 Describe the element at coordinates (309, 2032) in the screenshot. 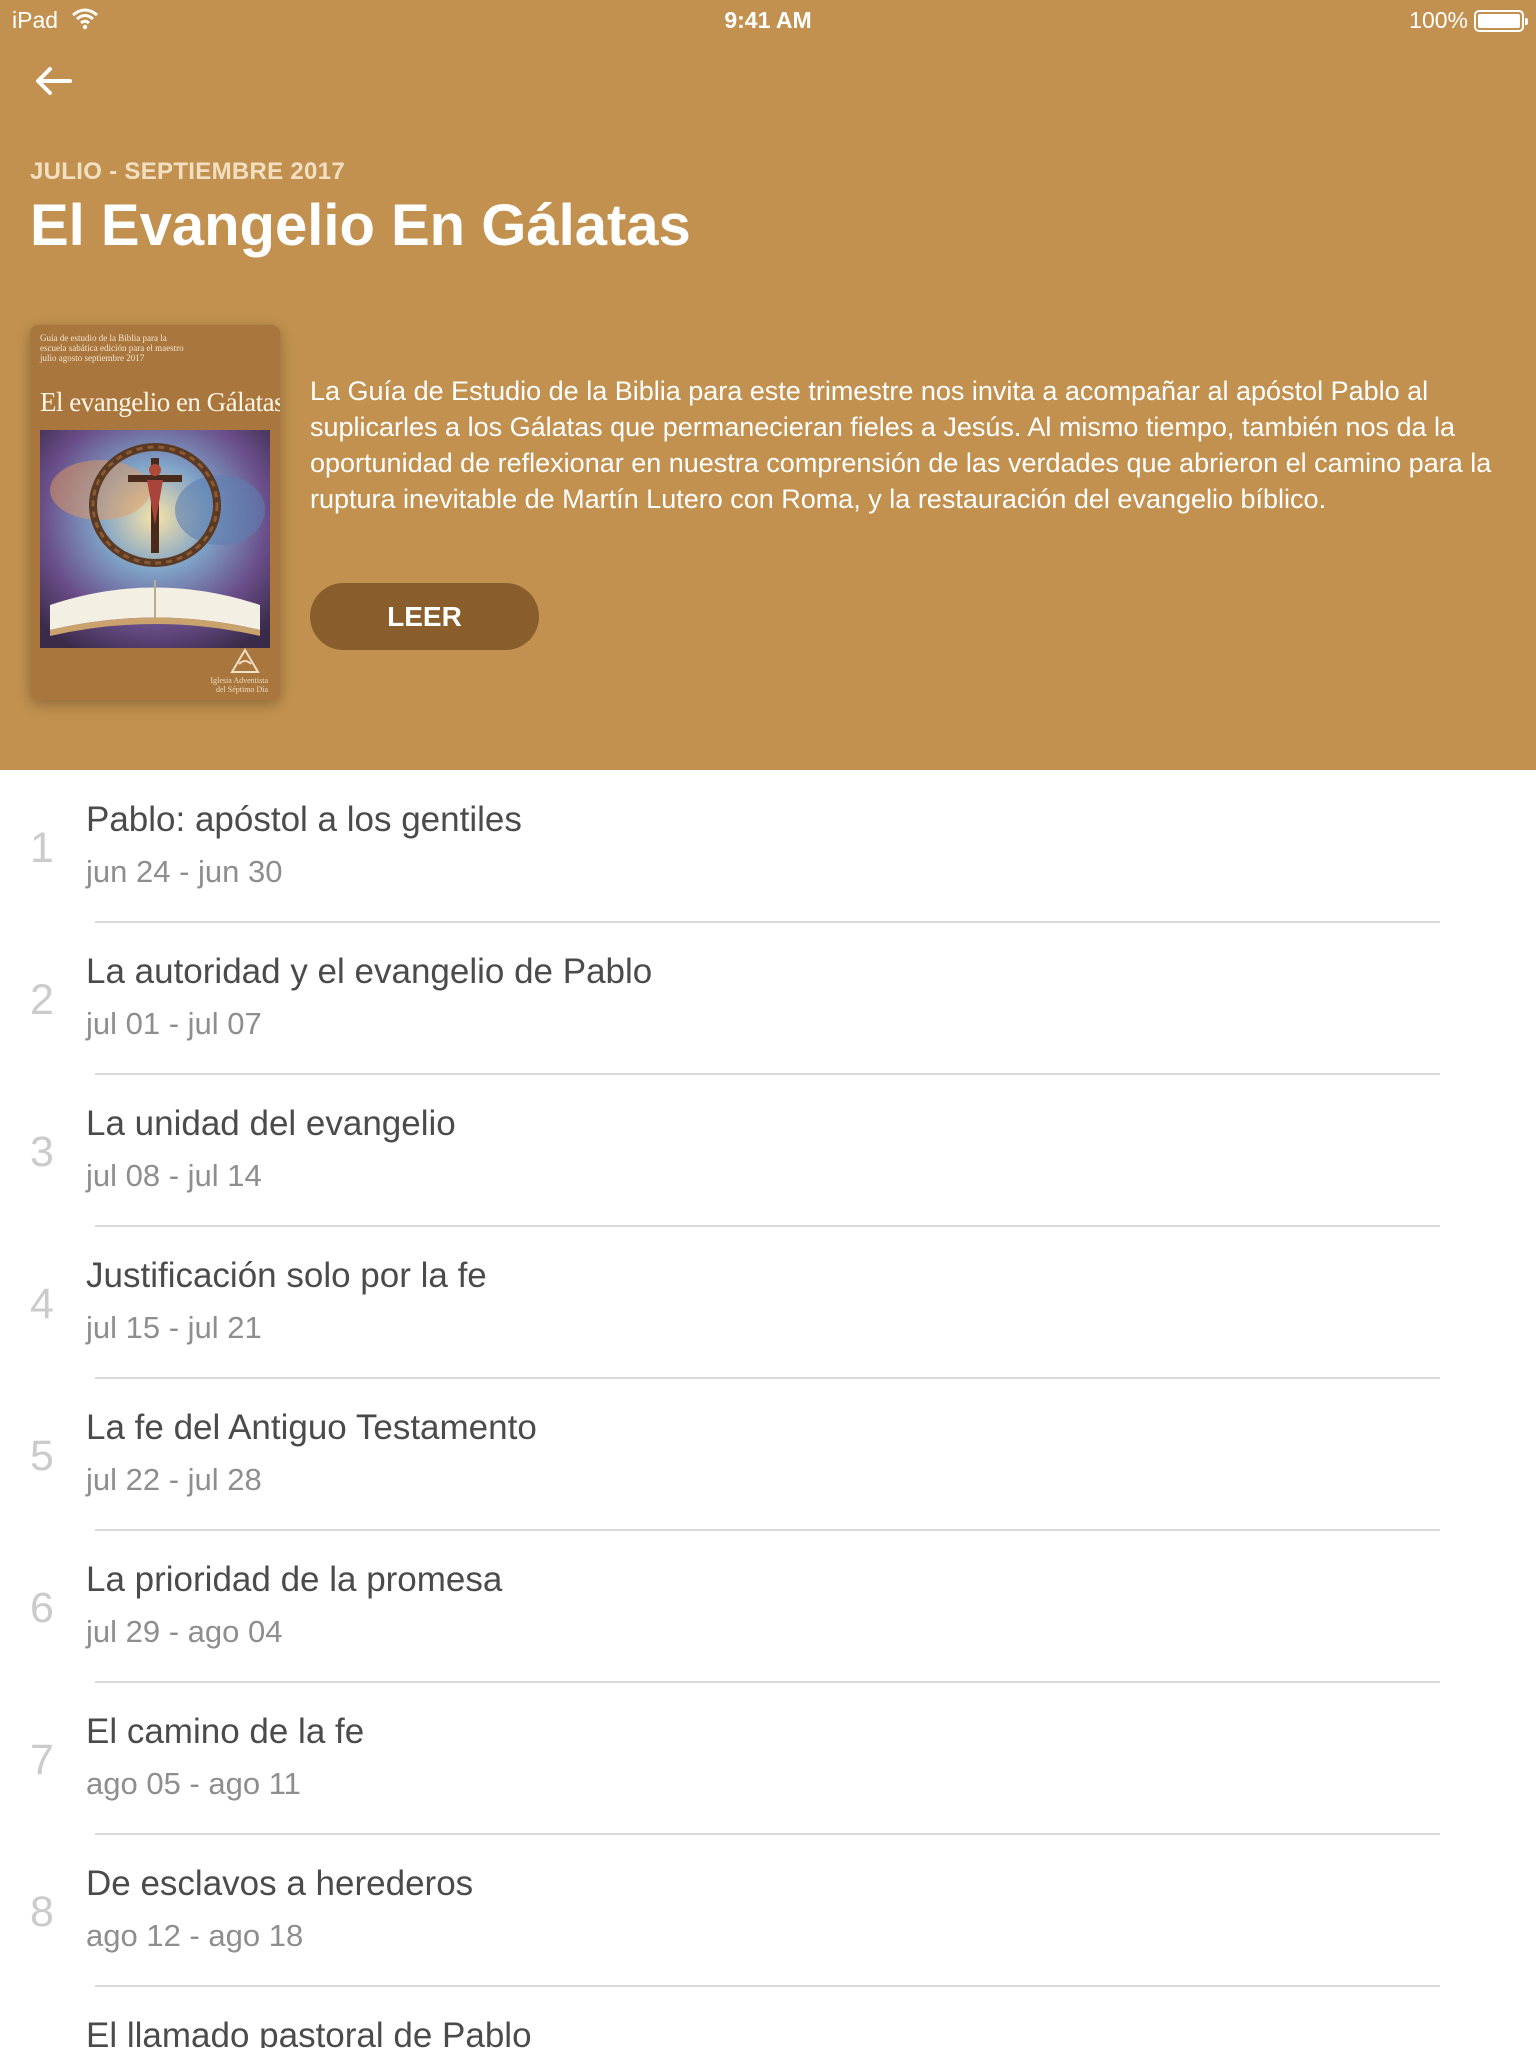

I see `lesson-title: El llamado pastoral de Pablo` at that location.